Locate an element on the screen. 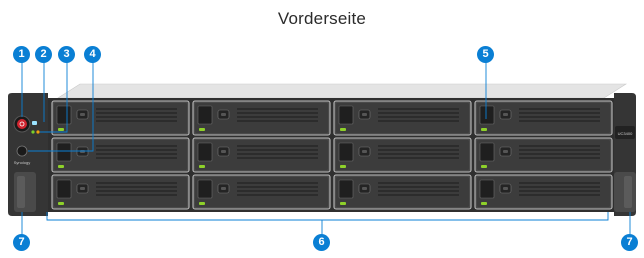  callout-badge-6: 6 is located at coordinates (321, 242).